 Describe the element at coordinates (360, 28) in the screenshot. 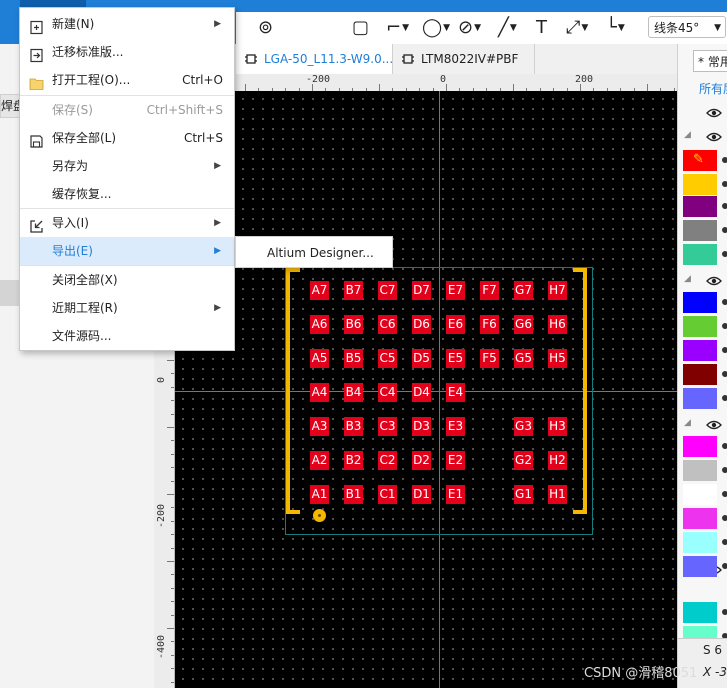

I see `text-block-tool: ▢` at that location.